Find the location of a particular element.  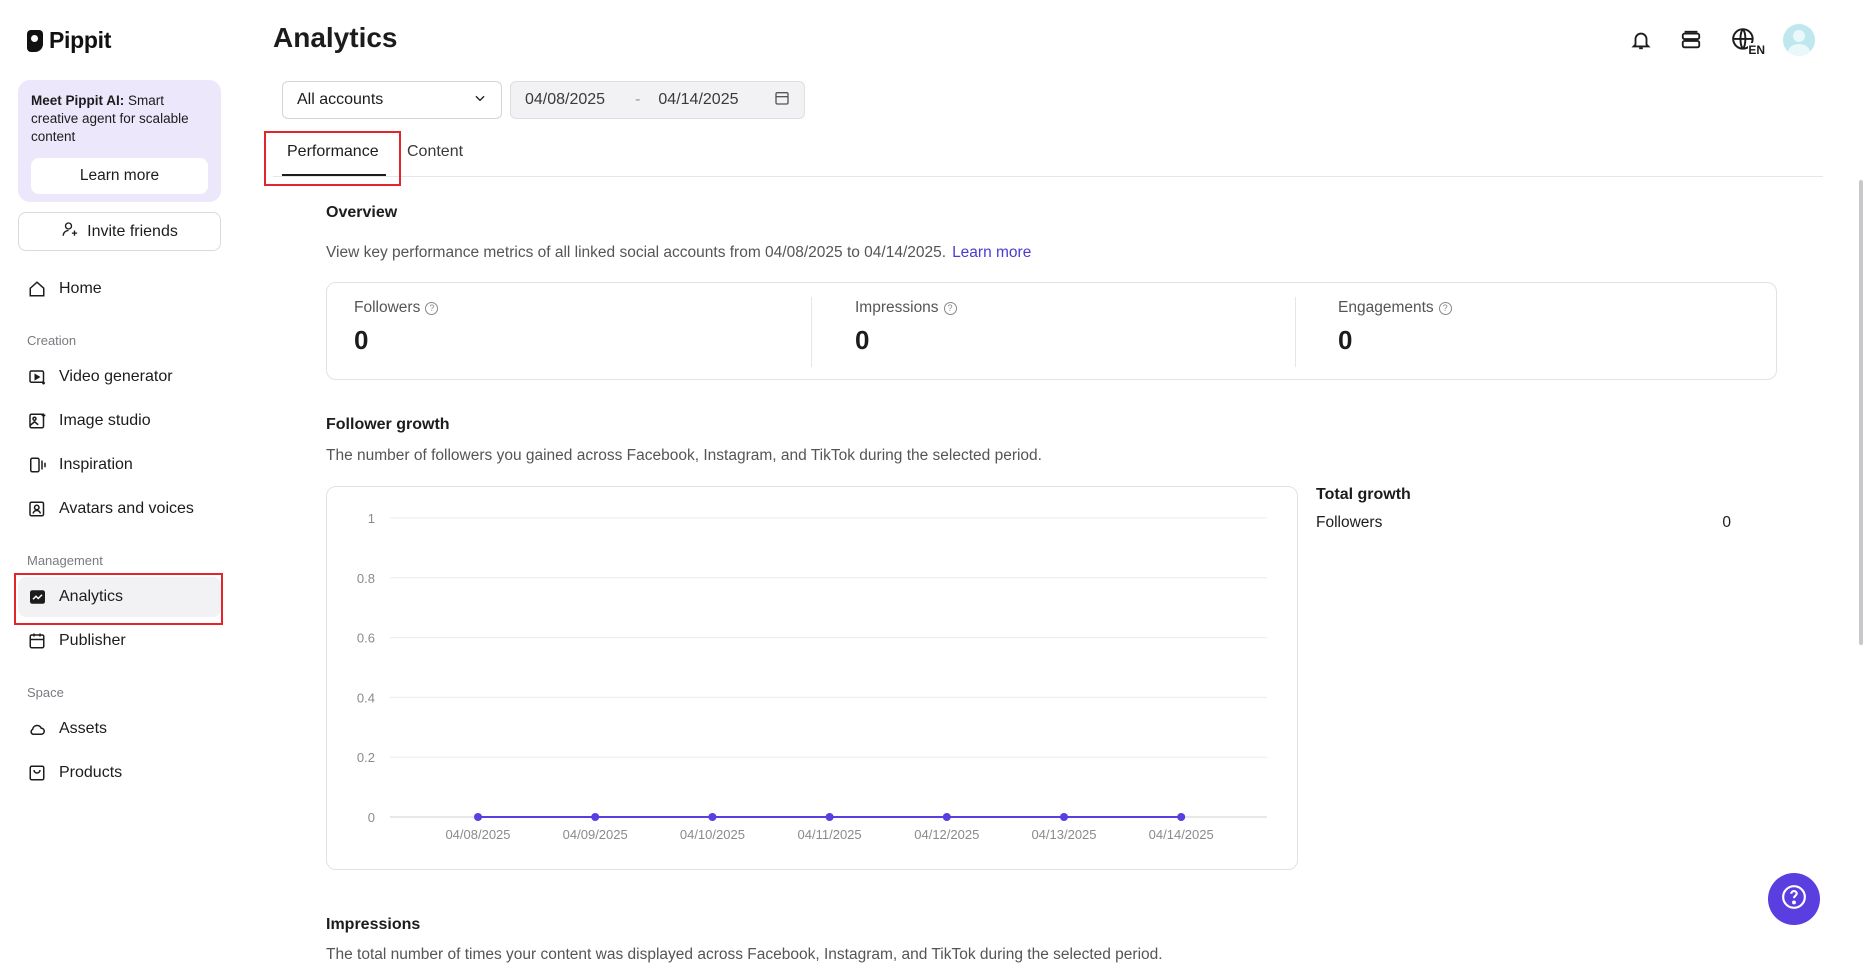

sidebar-item-label: Products is located at coordinates (91, 772).